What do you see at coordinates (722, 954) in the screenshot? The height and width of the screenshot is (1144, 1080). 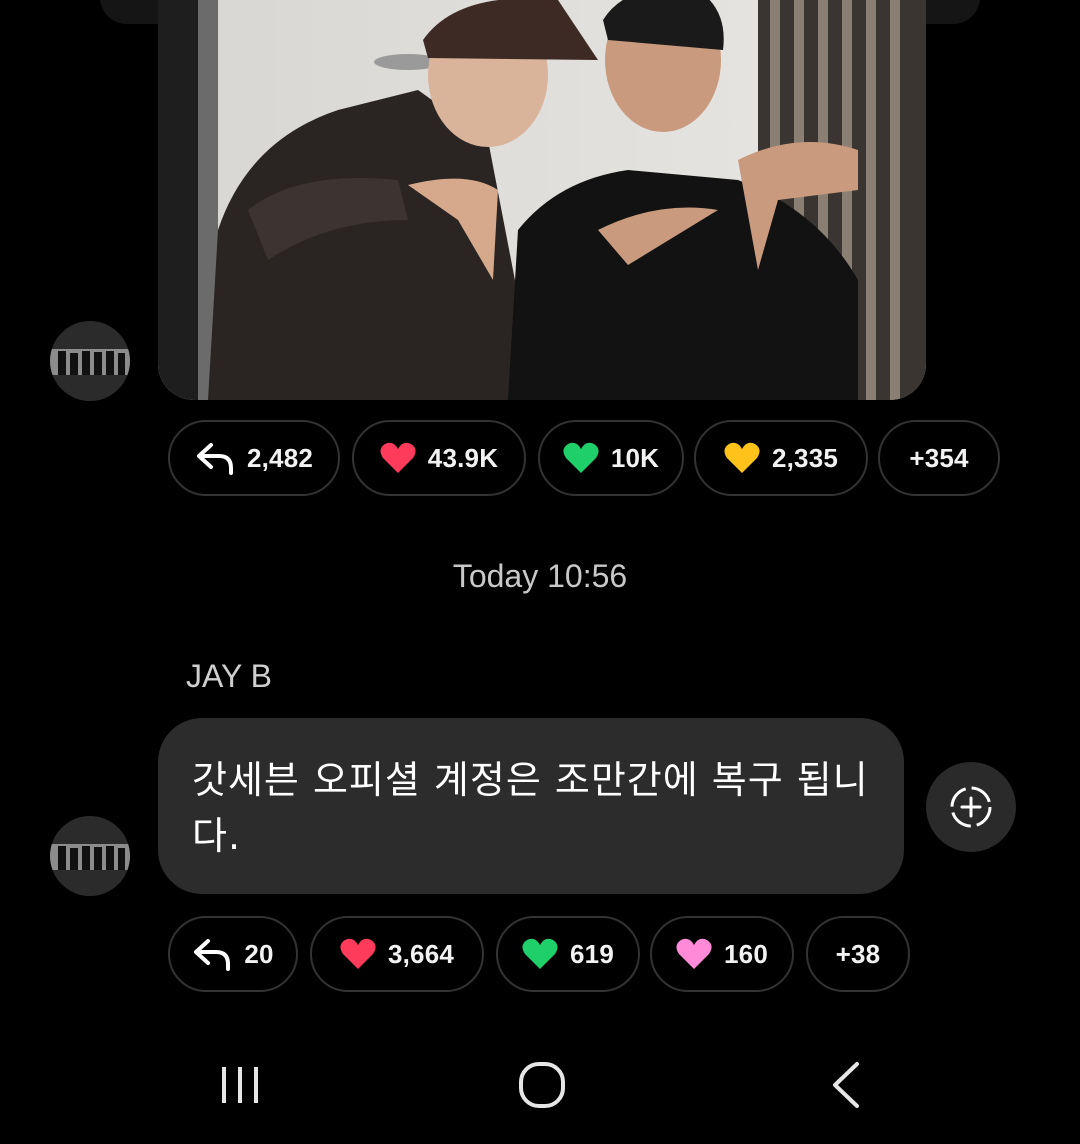 I see `pink-heart-chip: 160` at bounding box center [722, 954].